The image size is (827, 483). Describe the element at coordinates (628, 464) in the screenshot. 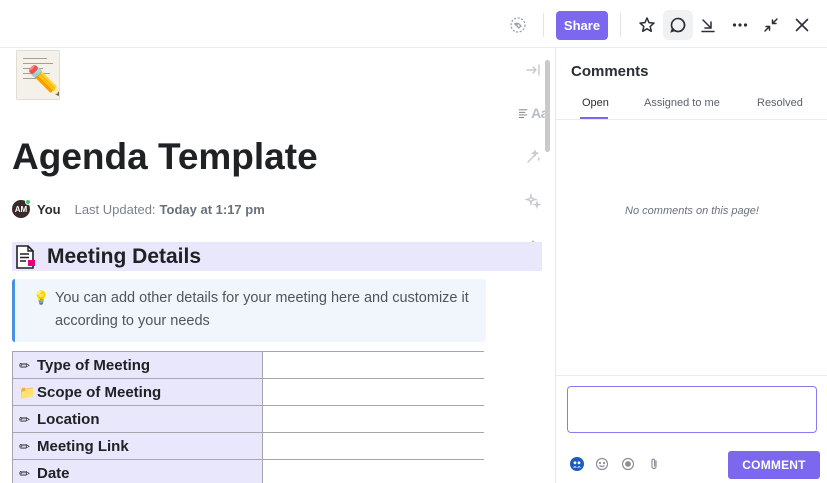

I see `record-icon` at that location.